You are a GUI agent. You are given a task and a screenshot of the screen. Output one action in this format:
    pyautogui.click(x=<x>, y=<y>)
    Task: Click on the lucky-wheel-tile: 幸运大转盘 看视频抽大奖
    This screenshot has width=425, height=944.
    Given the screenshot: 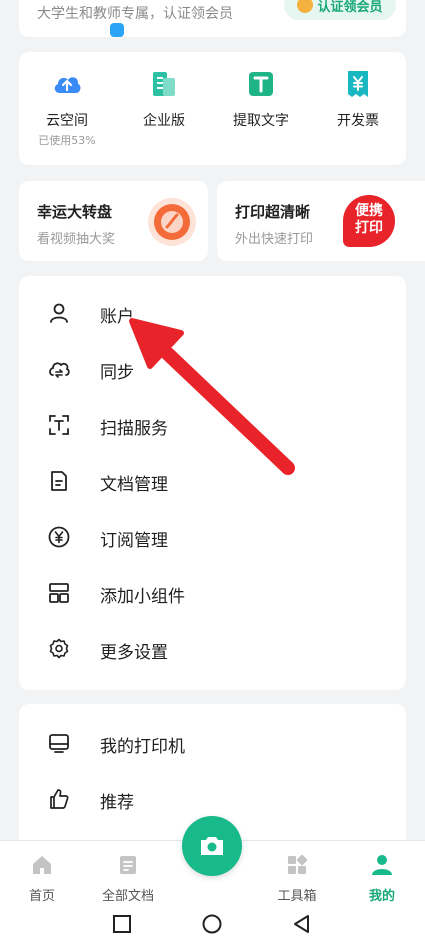 What is the action you would take?
    pyautogui.click(x=113, y=221)
    